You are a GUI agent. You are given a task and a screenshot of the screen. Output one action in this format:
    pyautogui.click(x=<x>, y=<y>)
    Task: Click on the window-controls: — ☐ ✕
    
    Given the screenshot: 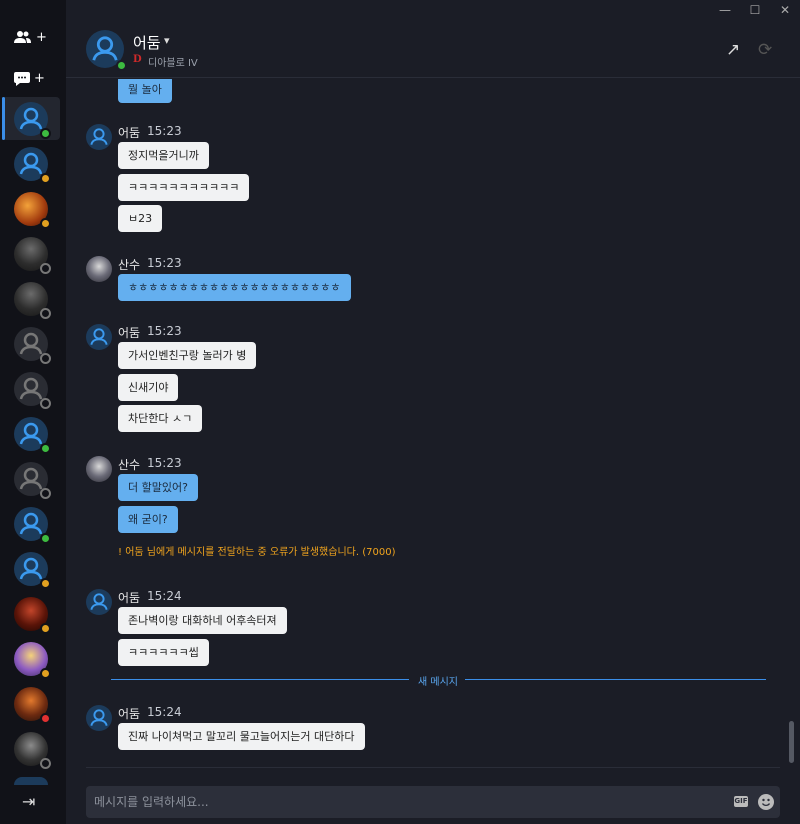 What is the action you would take?
    pyautogui.click(x=755, y=10)
    